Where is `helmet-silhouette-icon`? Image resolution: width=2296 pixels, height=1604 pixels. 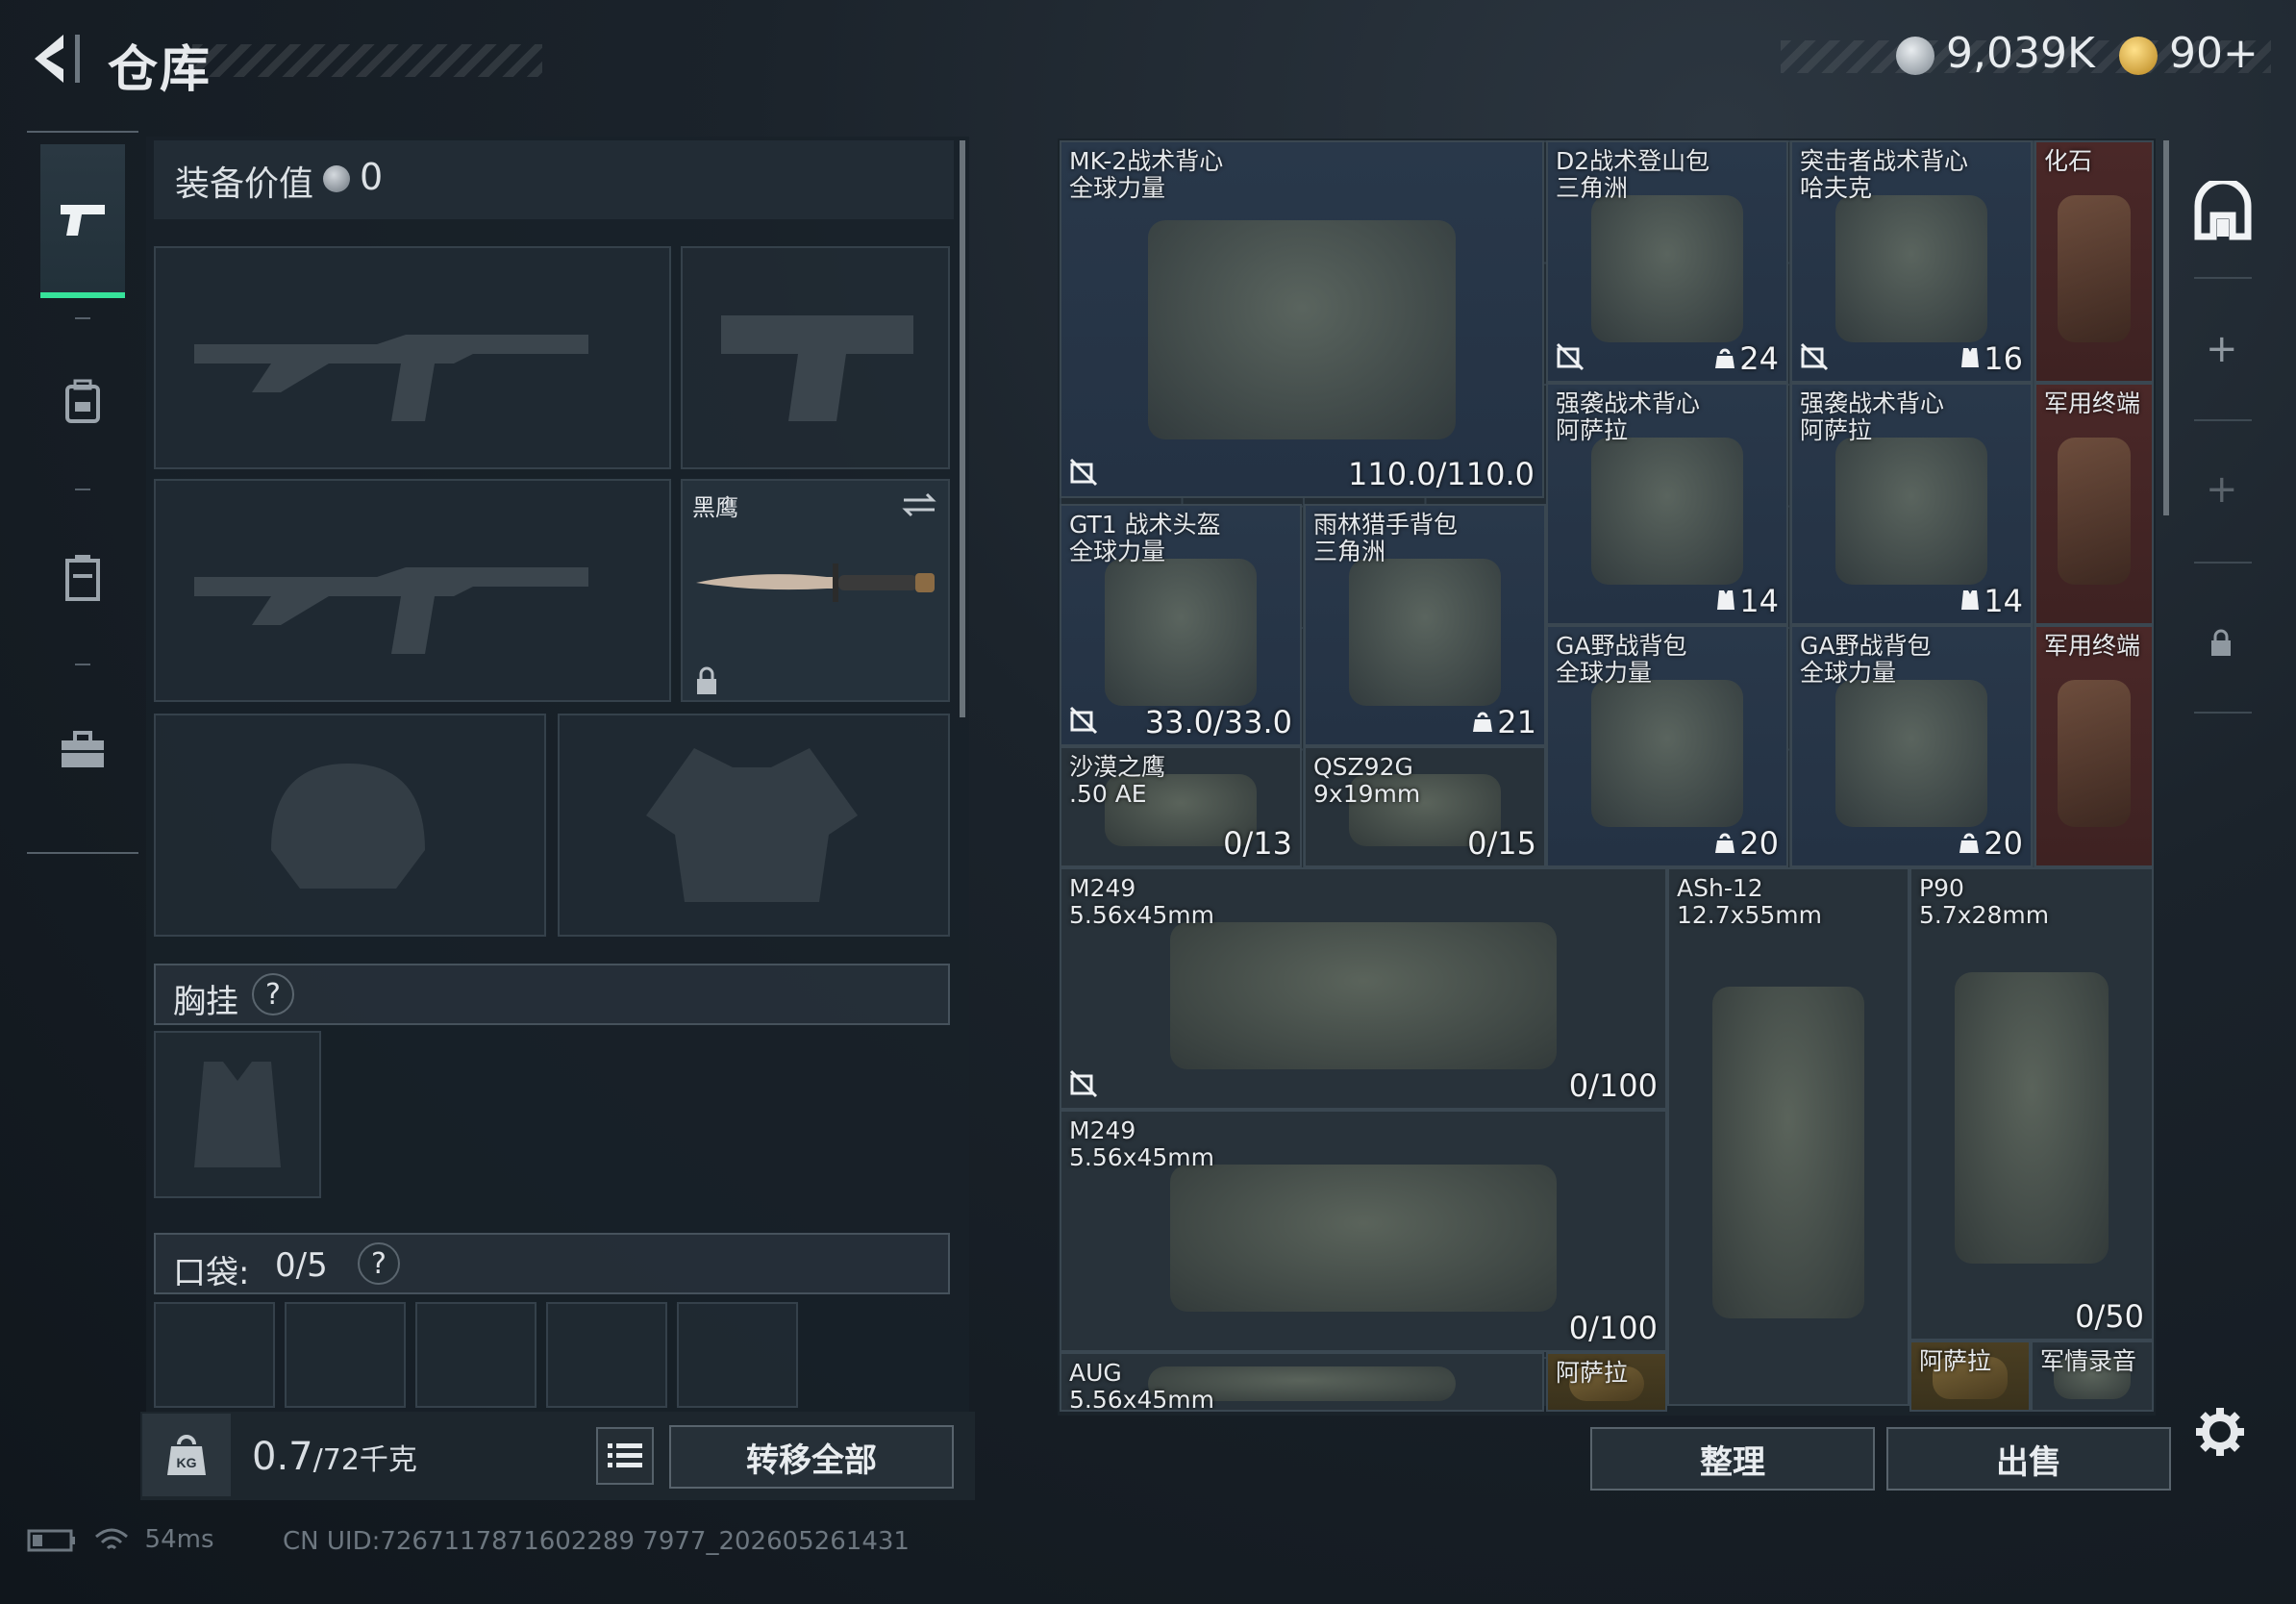 helmet-silhouette-icon is located at coordinates (348, 826).